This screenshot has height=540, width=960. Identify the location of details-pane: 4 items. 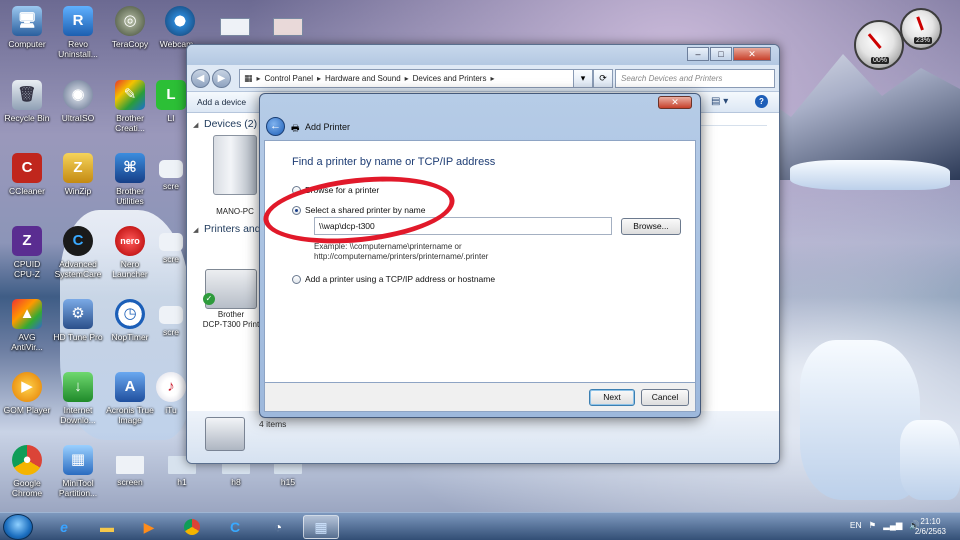
(483, 437).